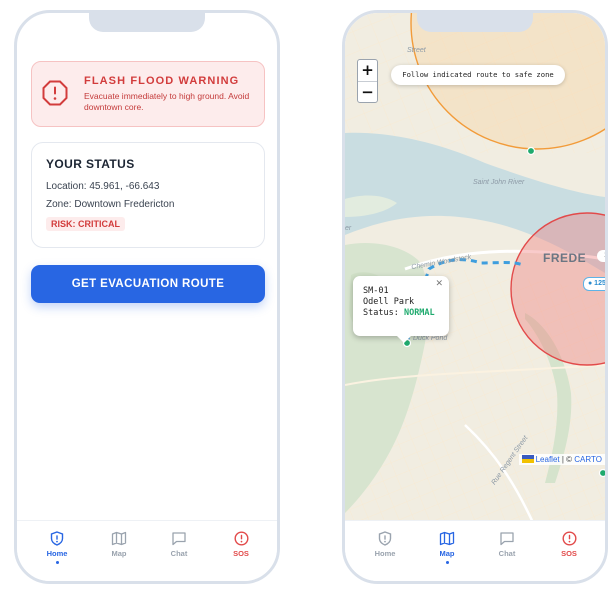  What do you see at coordinates (419, 313) in the screenshot?
I see `popup-status-value: NORMAL` at bounding box center [419, 313].